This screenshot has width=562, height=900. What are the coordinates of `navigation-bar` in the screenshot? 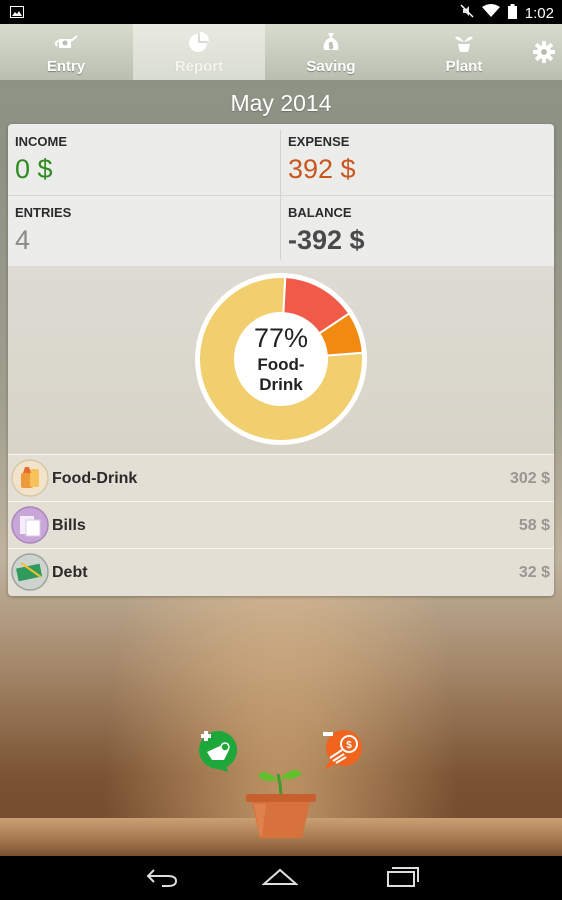 It's located at (281, 878).